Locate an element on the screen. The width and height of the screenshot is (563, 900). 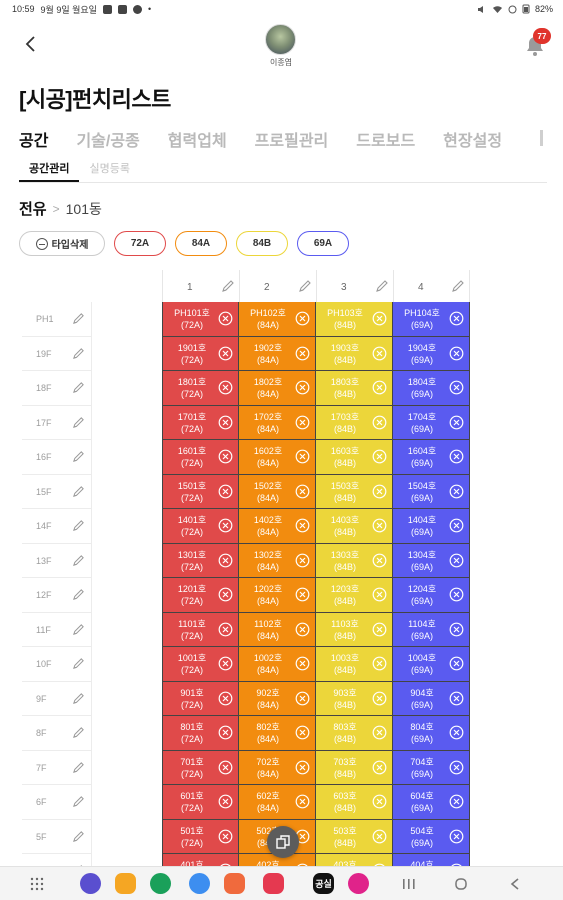
unit-cell: 904호 (69A) is located at coordinates (431, 698).